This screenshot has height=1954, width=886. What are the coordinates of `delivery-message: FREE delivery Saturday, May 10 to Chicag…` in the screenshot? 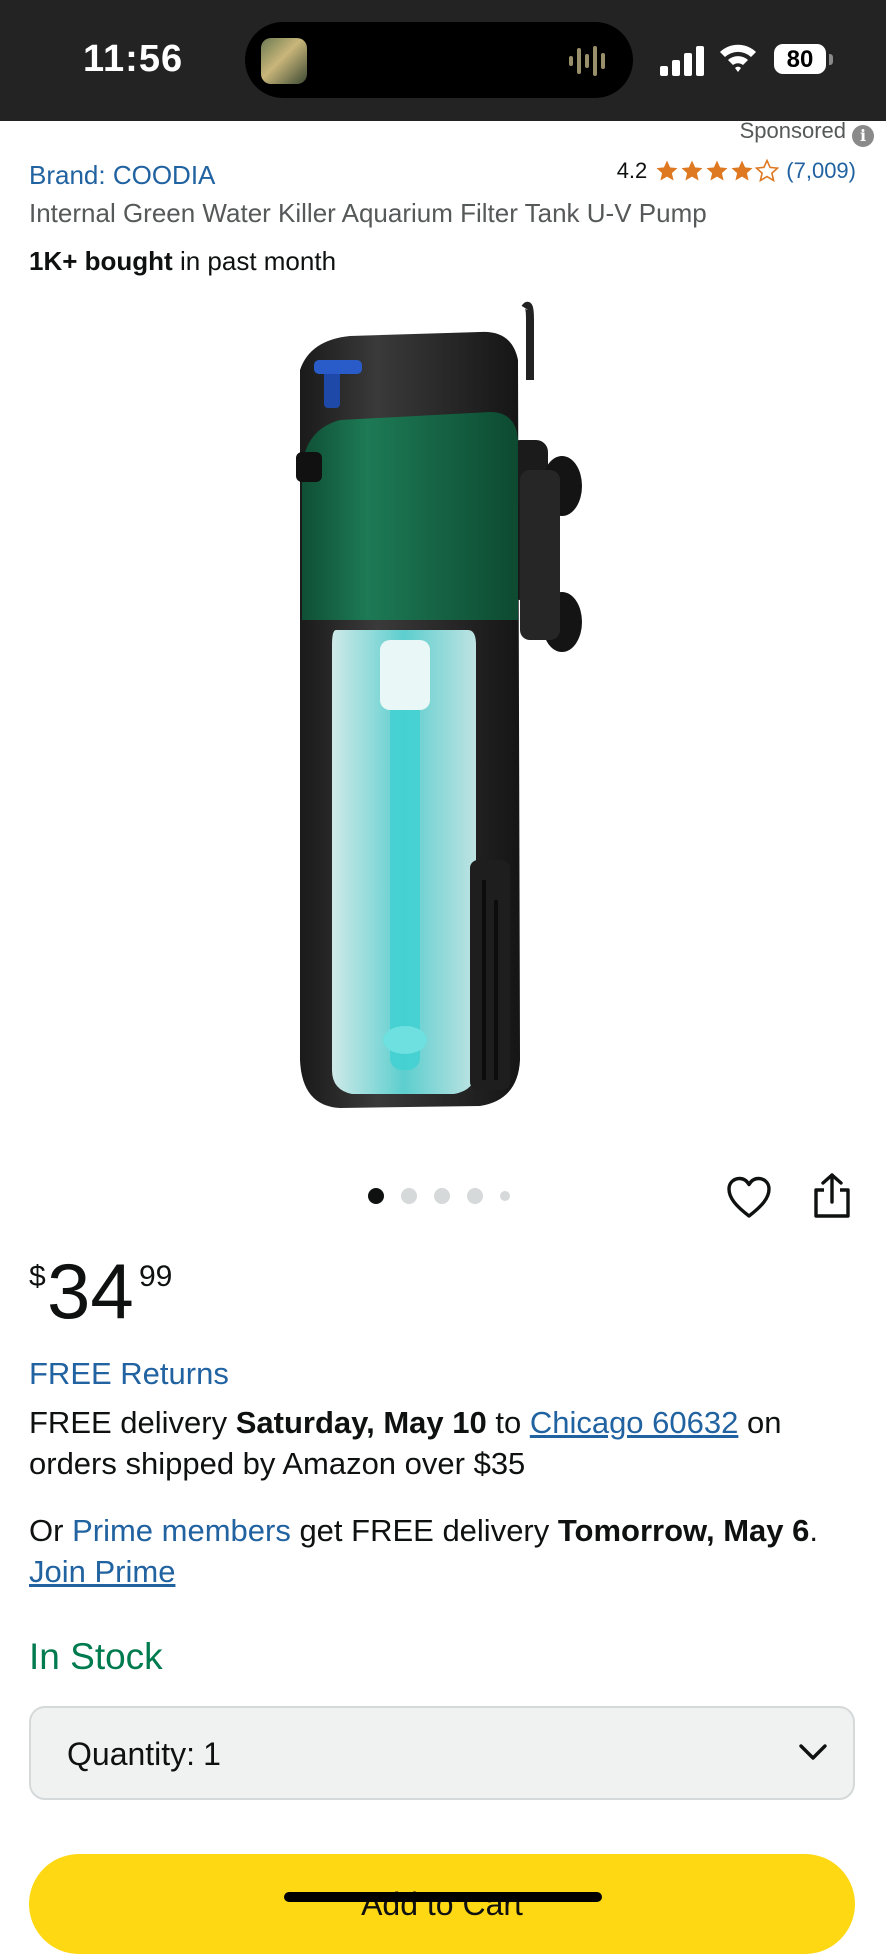 It's located at (444, 1443).